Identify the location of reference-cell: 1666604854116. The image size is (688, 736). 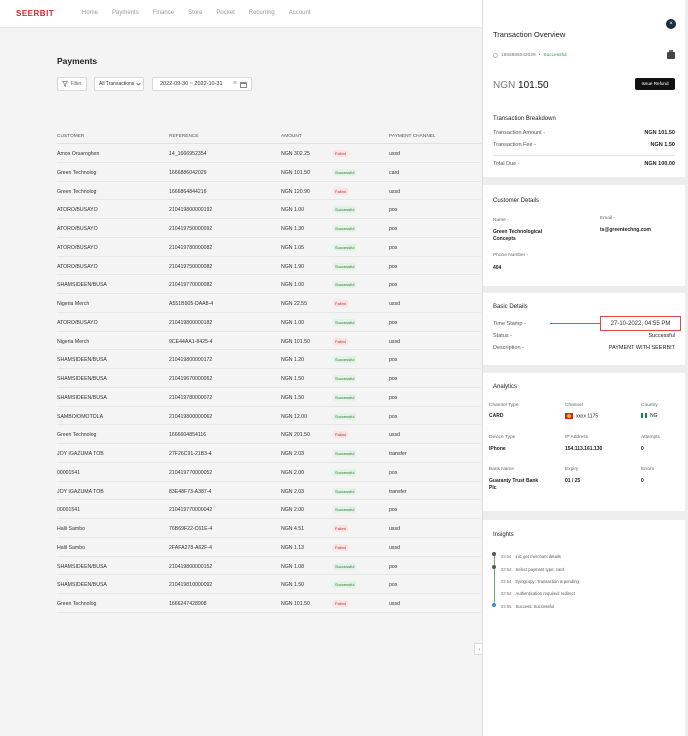
(188, 435).